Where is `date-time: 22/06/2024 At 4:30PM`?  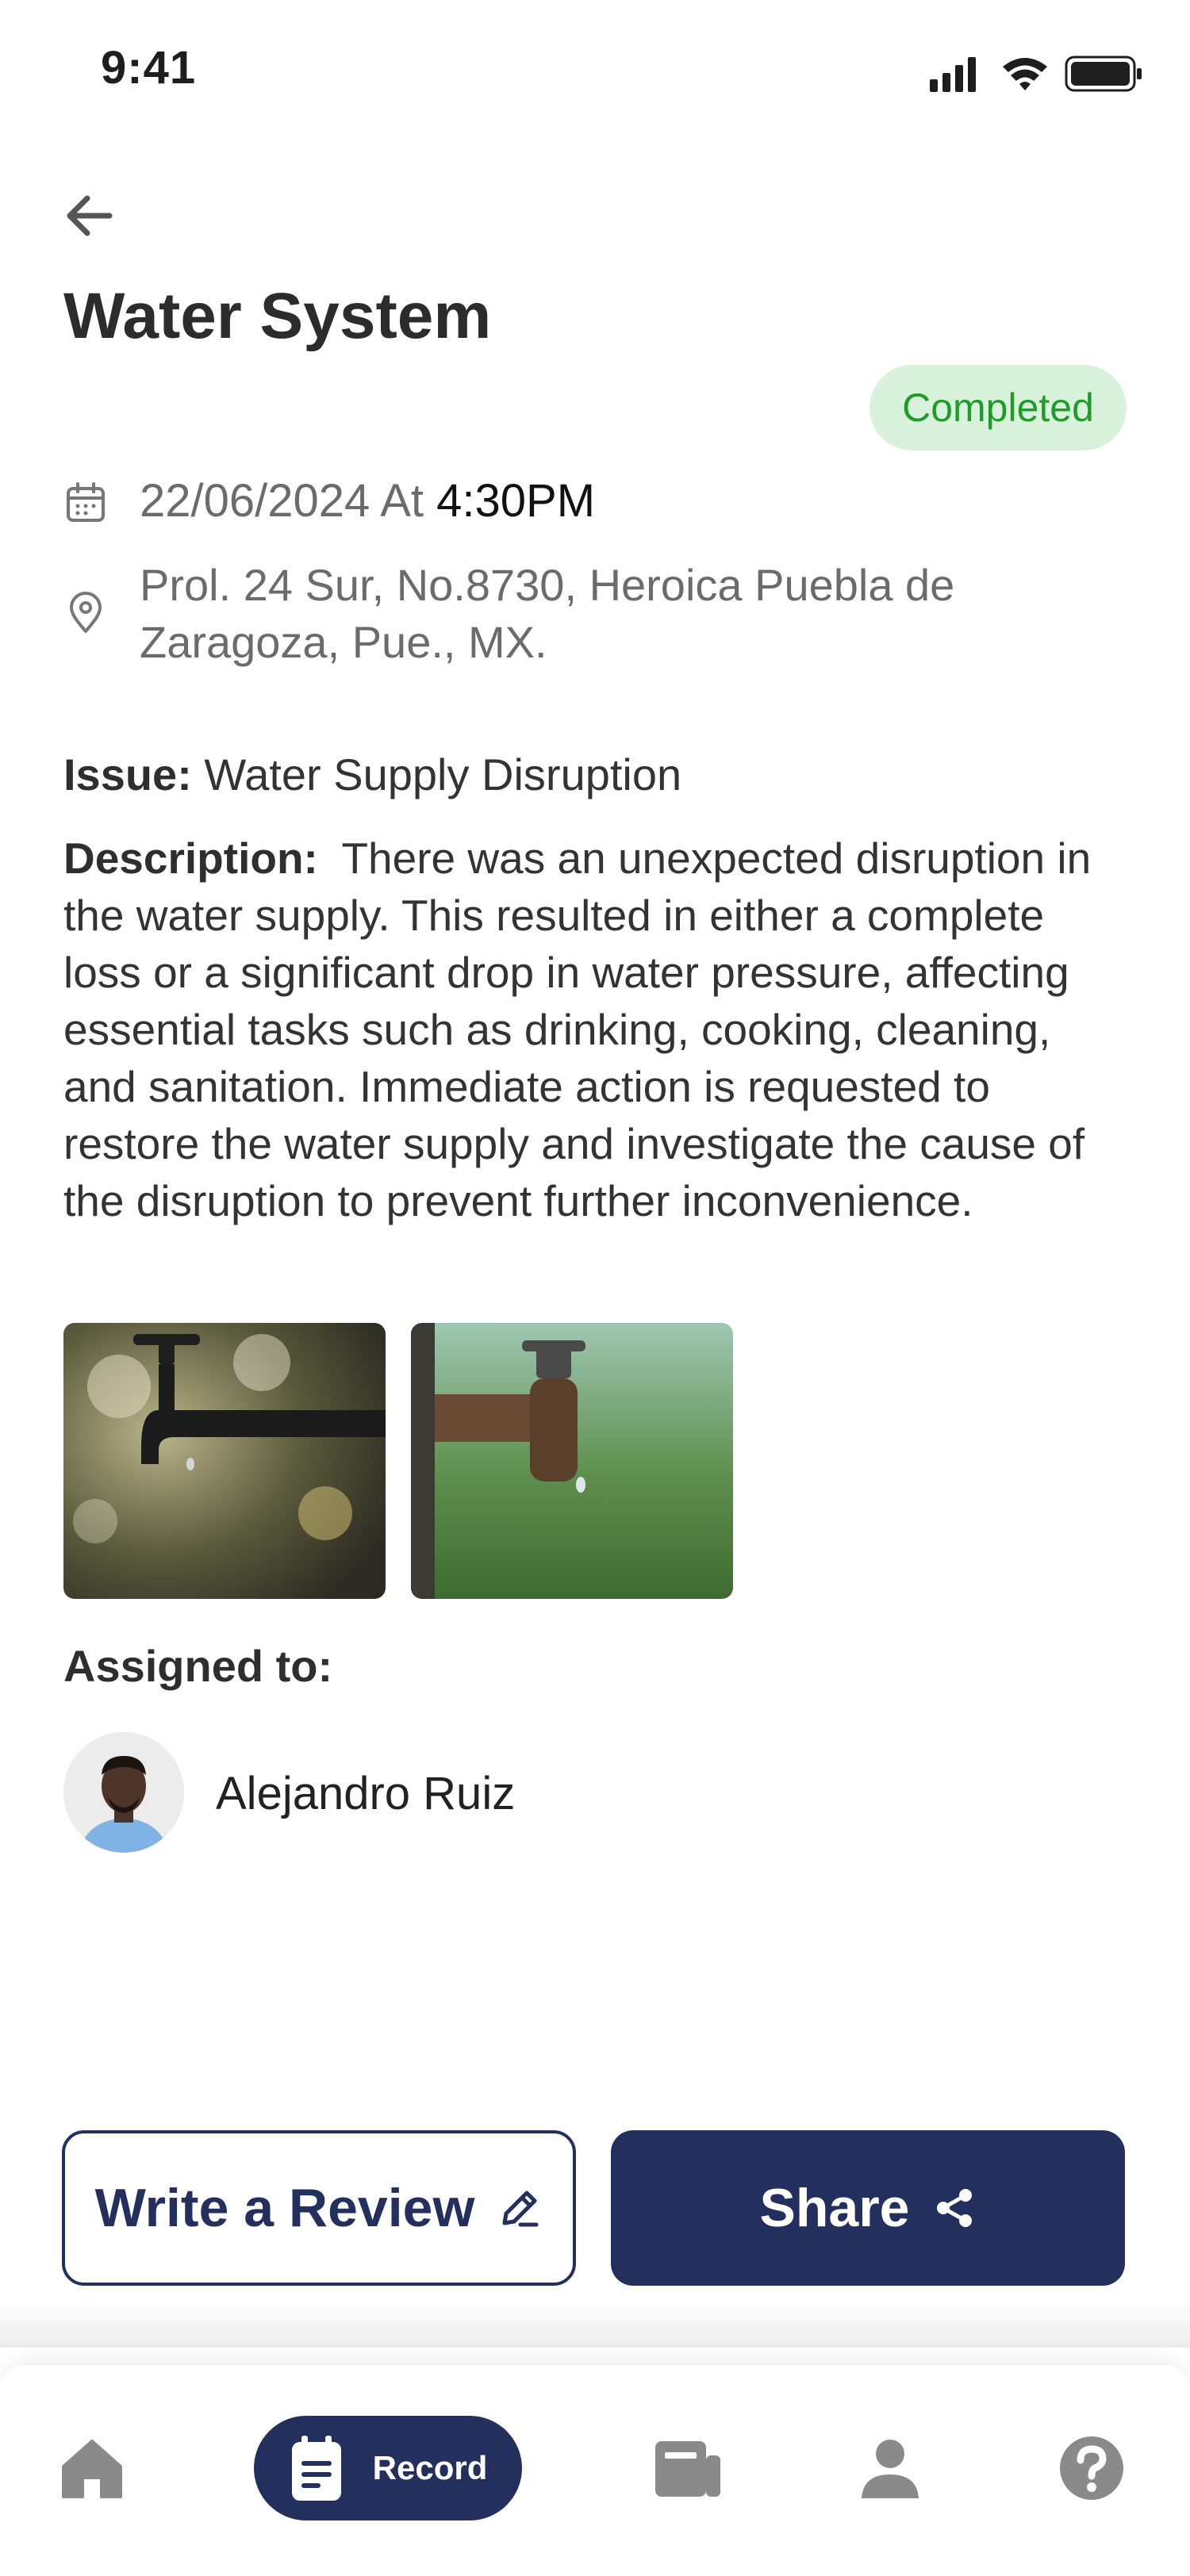 date-time: 22/06/2024 At 4:30PM is located at coordinates (367, 501).